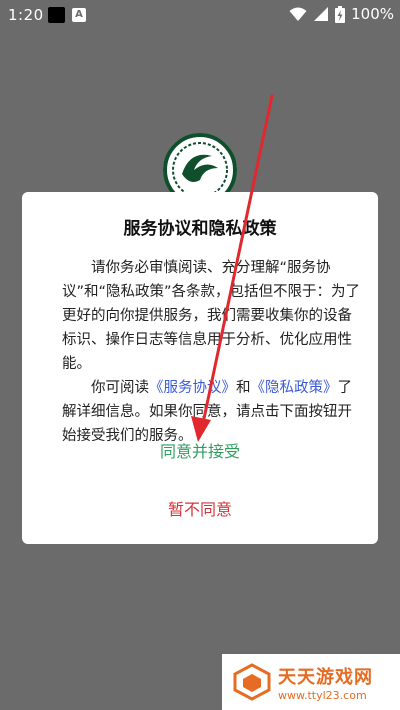 Image resolution: width=400 pixels, height=710 pixels. What do you see at coordinates (192, 388) in the screenshot?
I see `service-agreement-link: 《服务协议》` at bounding box center [192, 388].